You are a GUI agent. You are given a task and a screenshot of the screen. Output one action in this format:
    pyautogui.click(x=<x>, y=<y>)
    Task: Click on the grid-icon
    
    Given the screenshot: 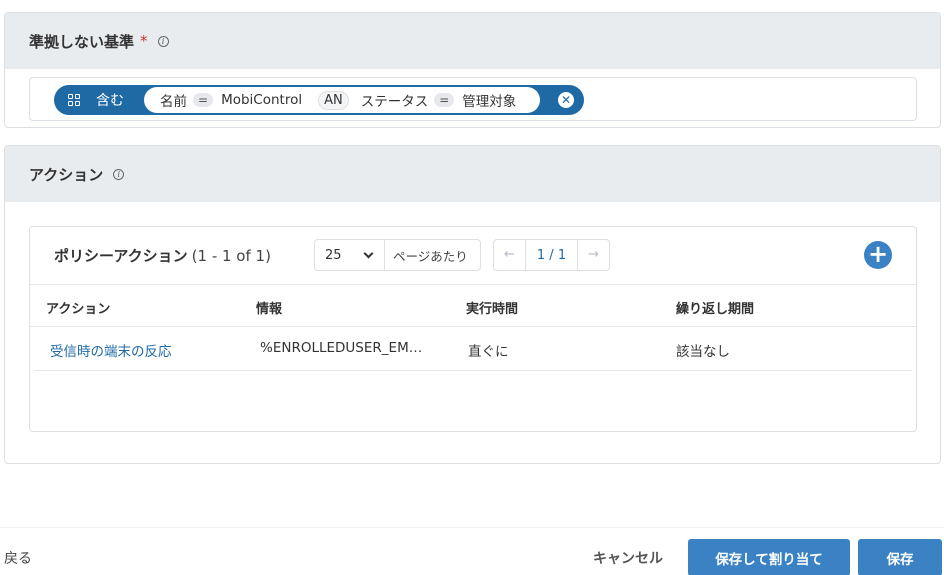 What is the action you would take?
    pyautogui.click(x=74, y=100)
    